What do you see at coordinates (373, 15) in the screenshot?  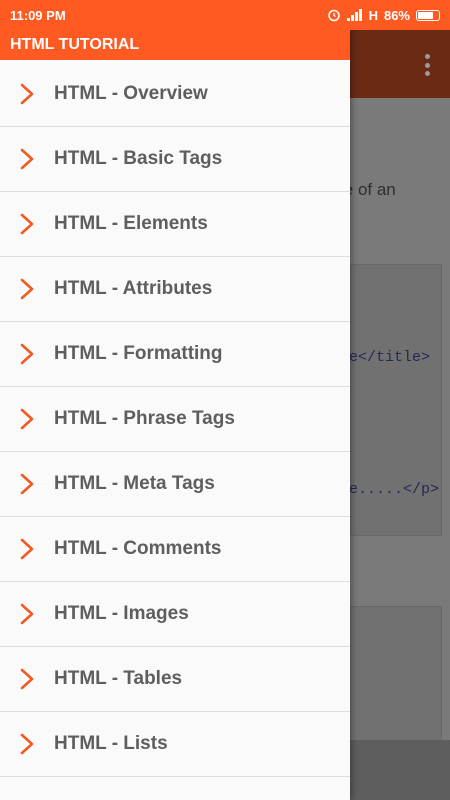 I see `network-type: H` at bounding box center [373, 15].